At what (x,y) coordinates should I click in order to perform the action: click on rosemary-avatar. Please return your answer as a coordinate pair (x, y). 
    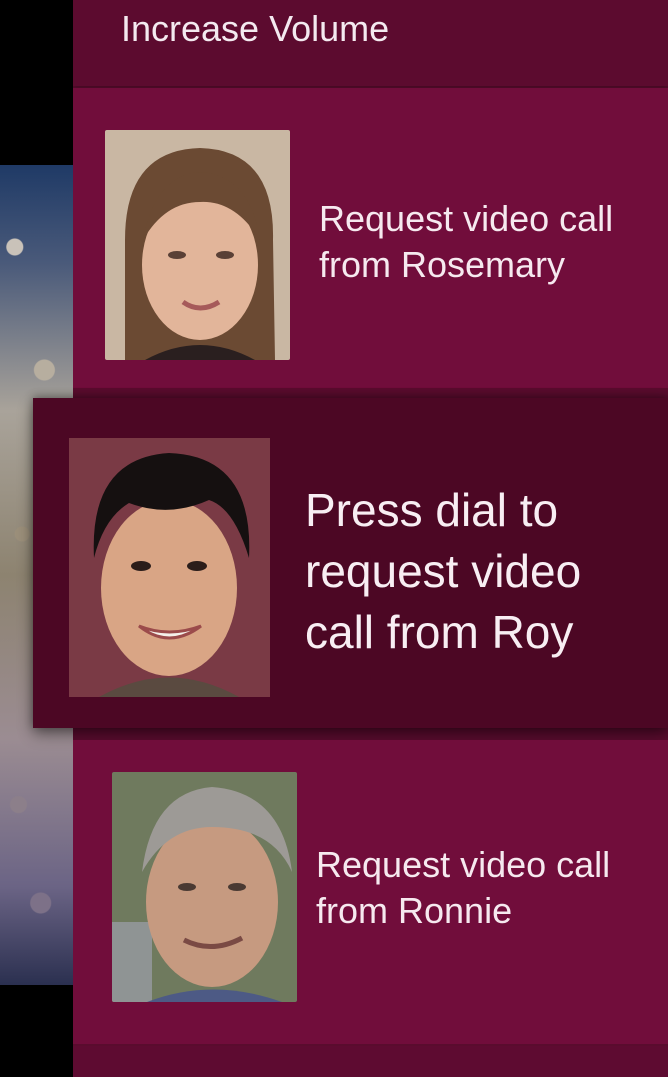
    Looking at the image, I should click on (197, 245).